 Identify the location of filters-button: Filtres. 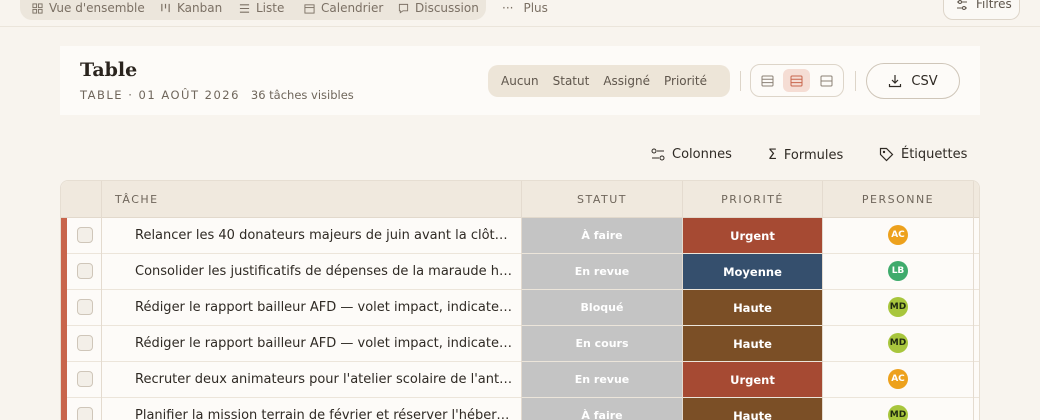
(981, 10).